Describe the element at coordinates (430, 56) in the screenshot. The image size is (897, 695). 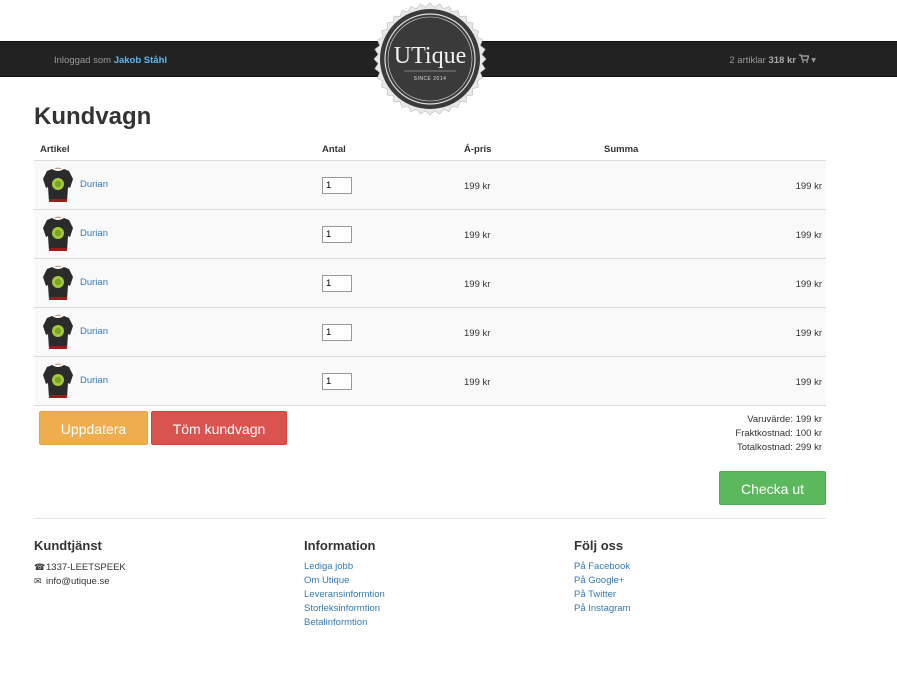
I see `logo-brand-text: UTique` at that location.